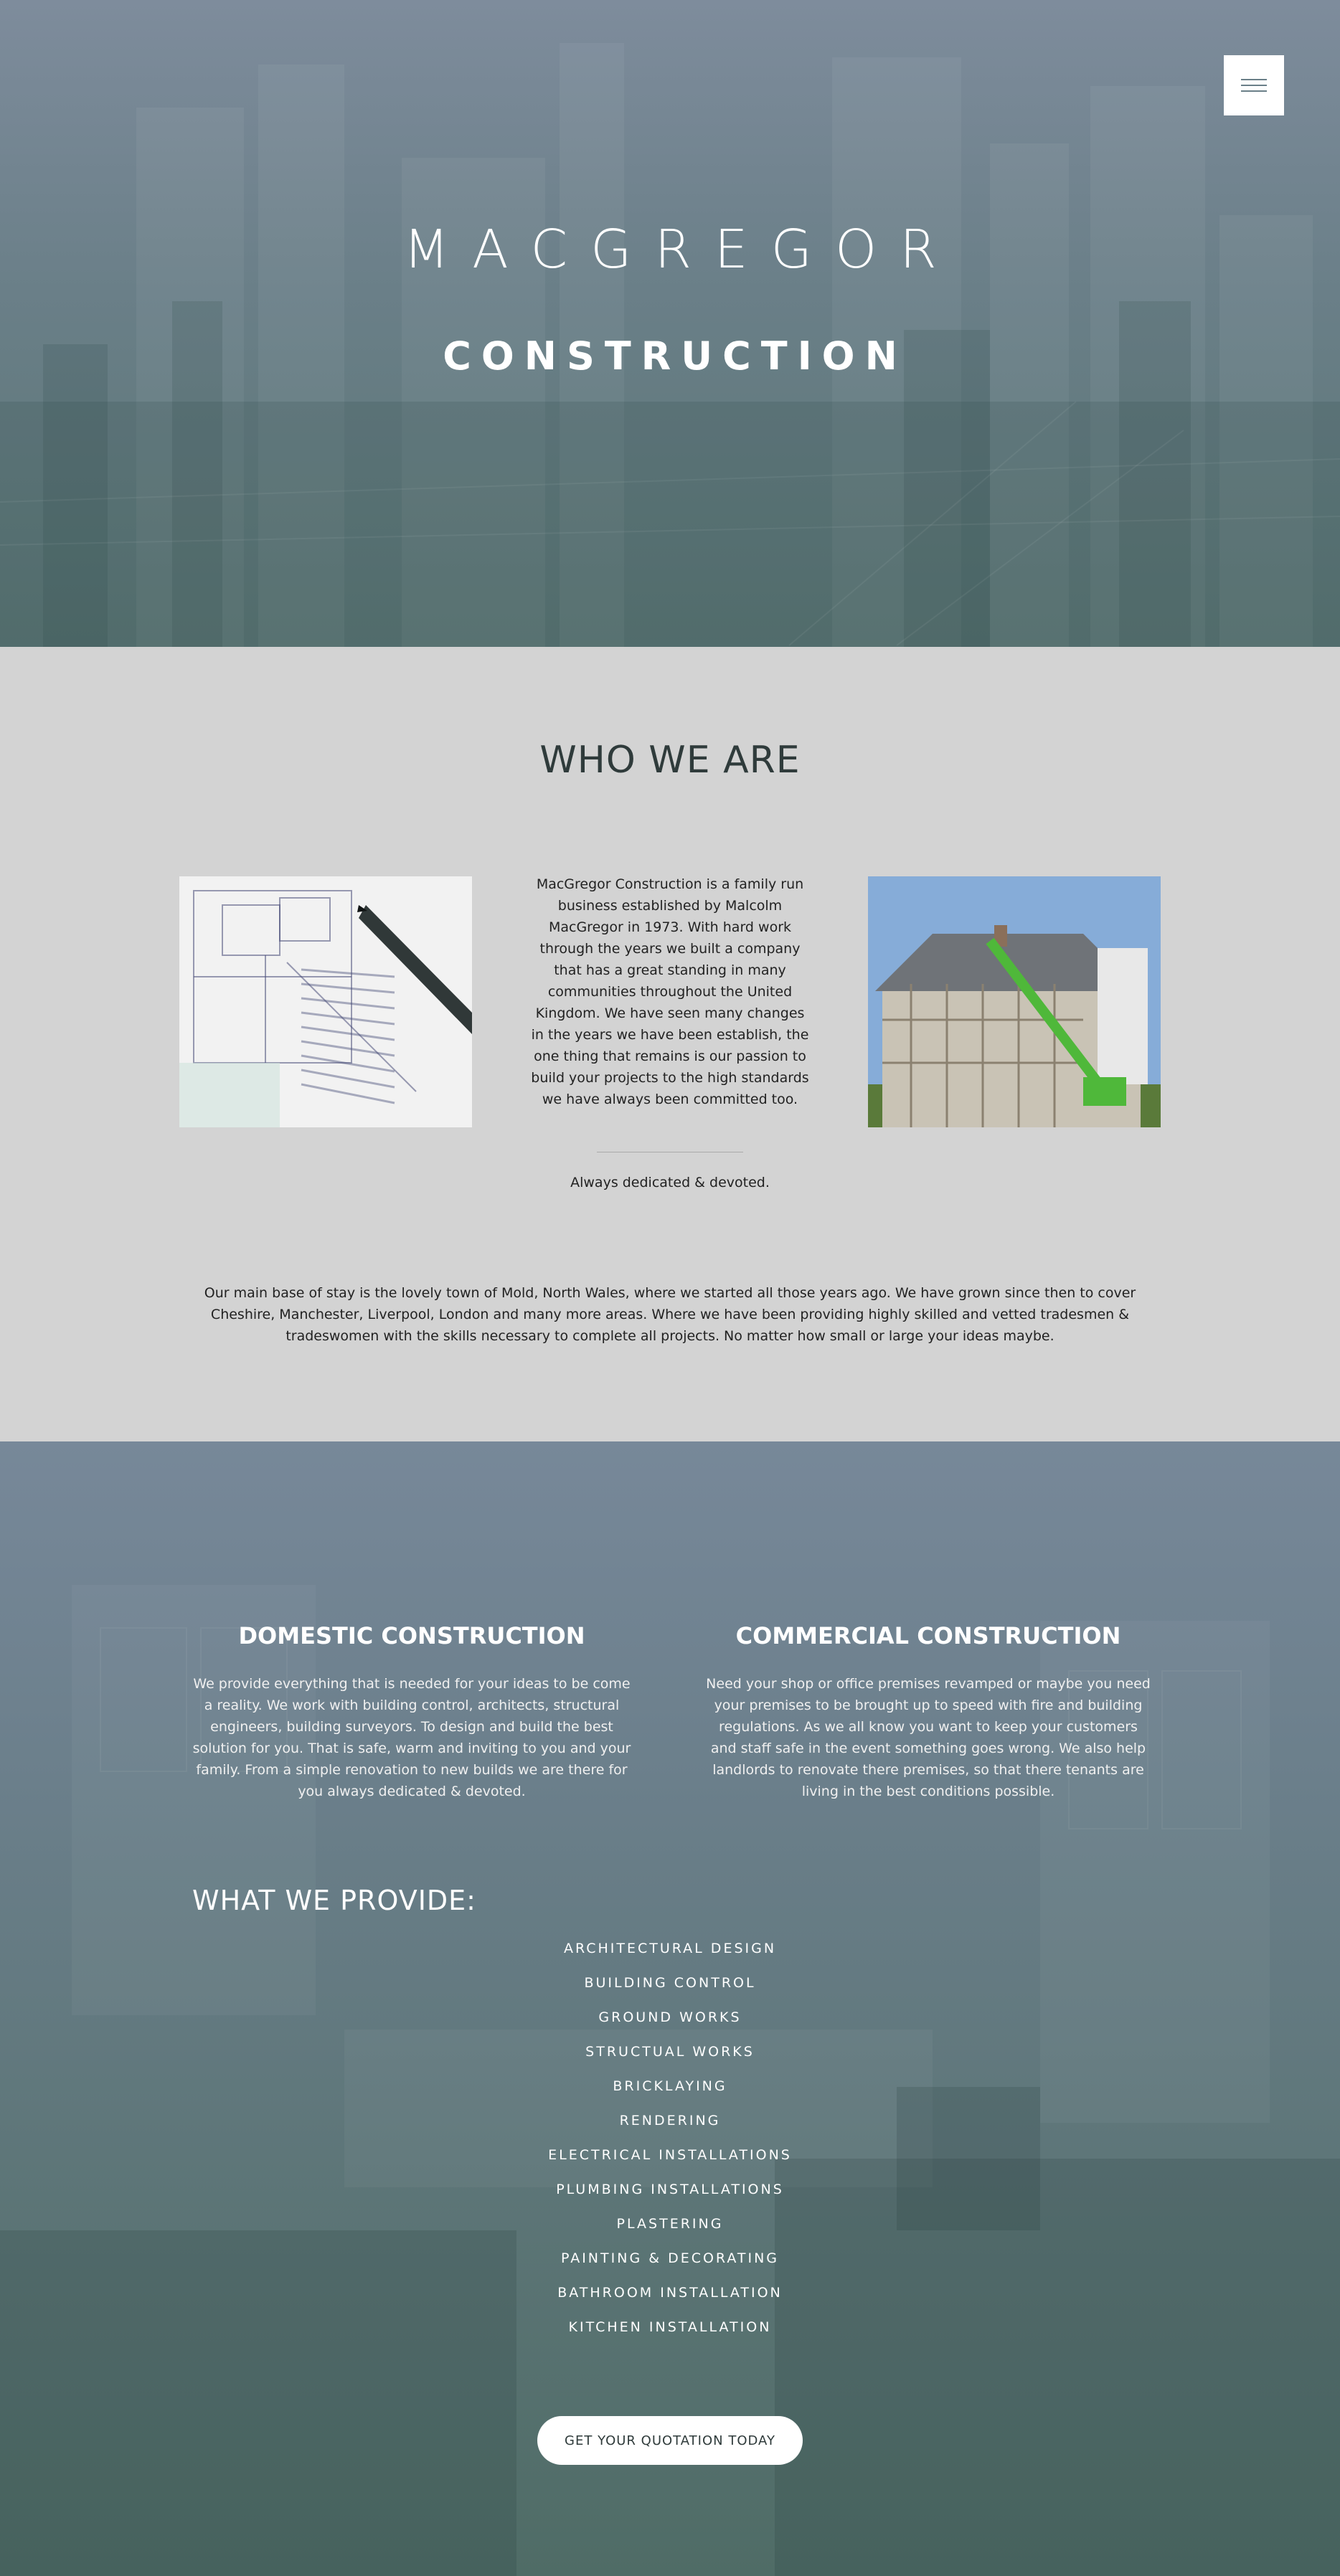 The image size is (1340, 2576). I want to click on house-scaffolding-image, so click(1014, 1001).